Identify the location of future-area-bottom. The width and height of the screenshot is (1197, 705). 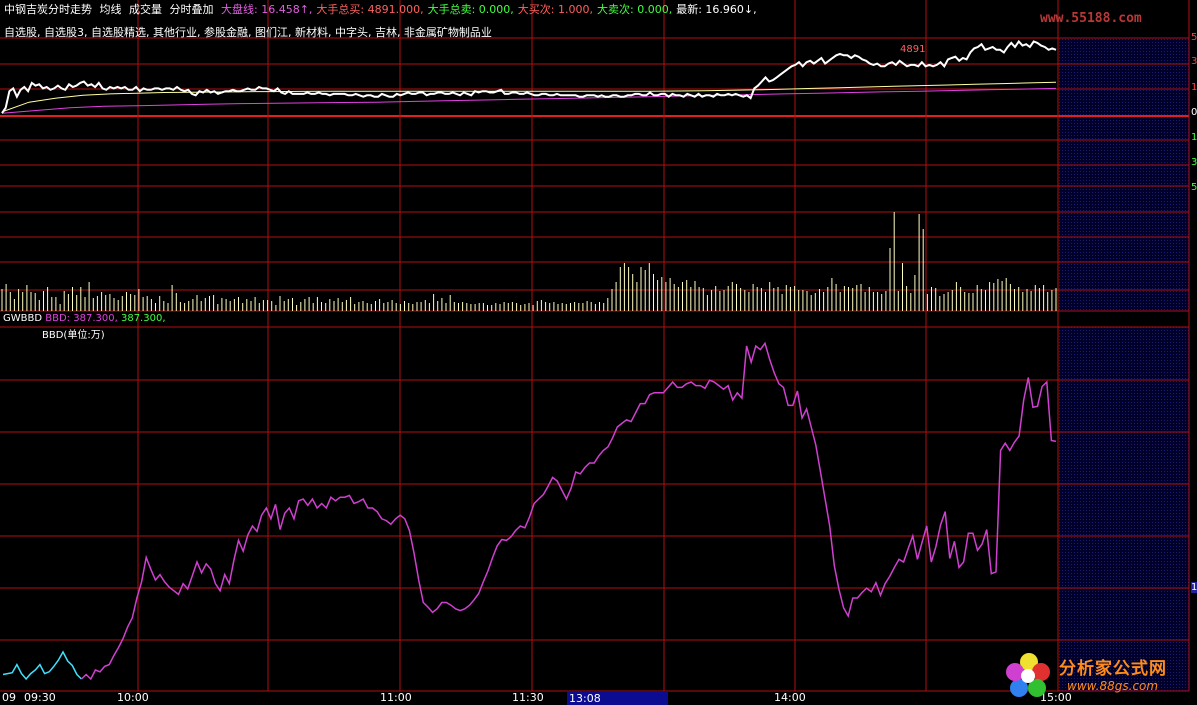
(1124, 509).